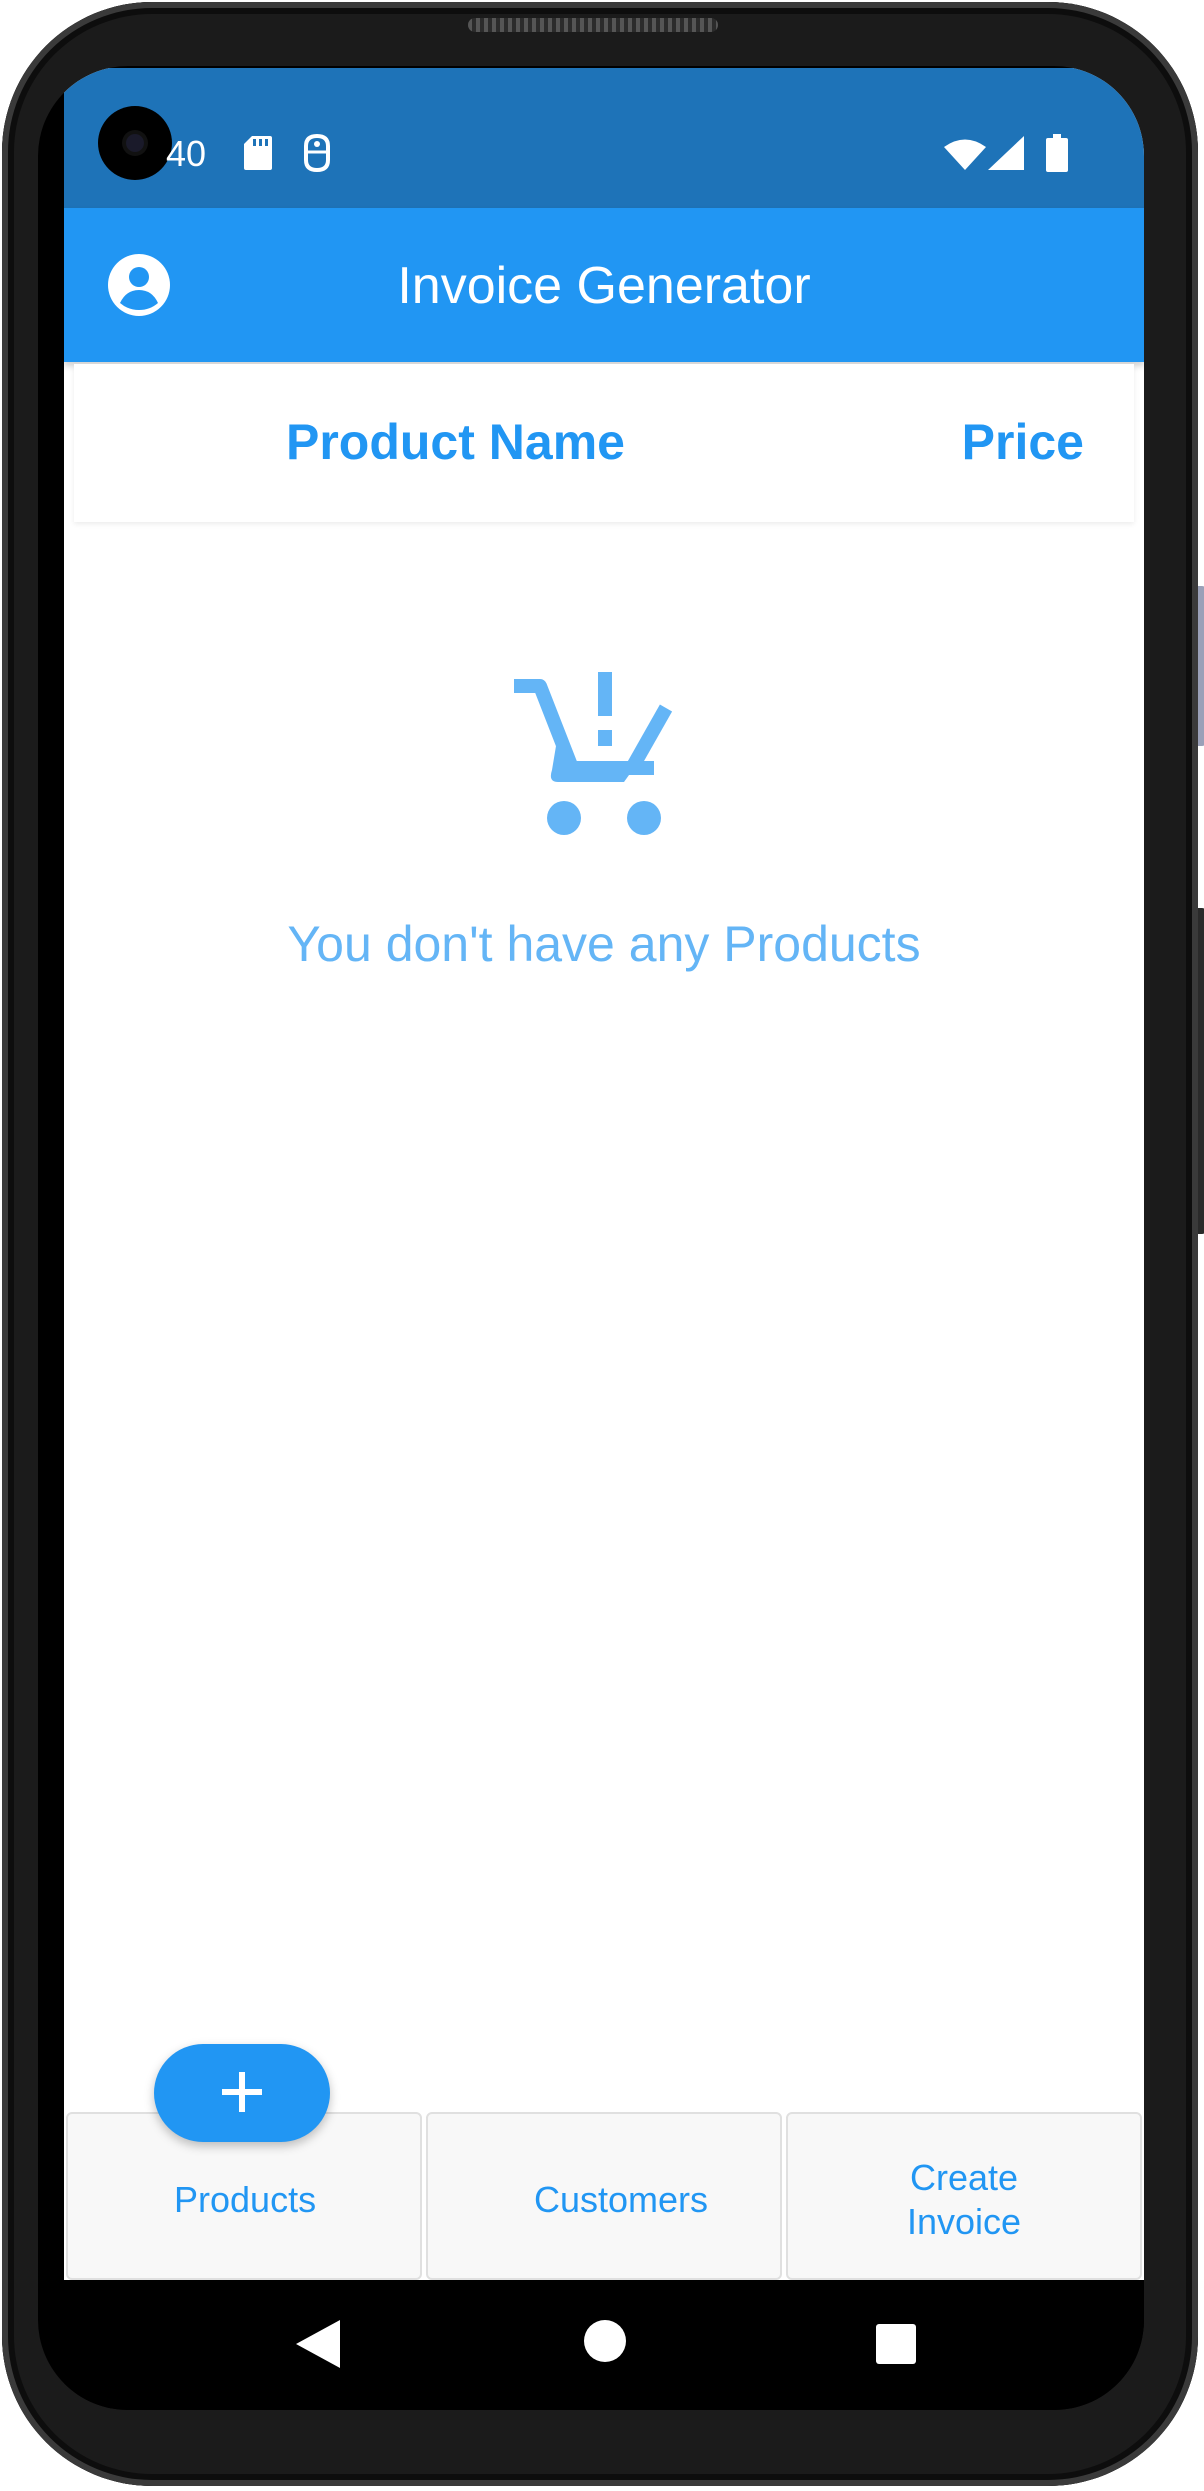 This screenshot has height=2491, width=1204. I want to click on battery-icon, so click(1057, 153).